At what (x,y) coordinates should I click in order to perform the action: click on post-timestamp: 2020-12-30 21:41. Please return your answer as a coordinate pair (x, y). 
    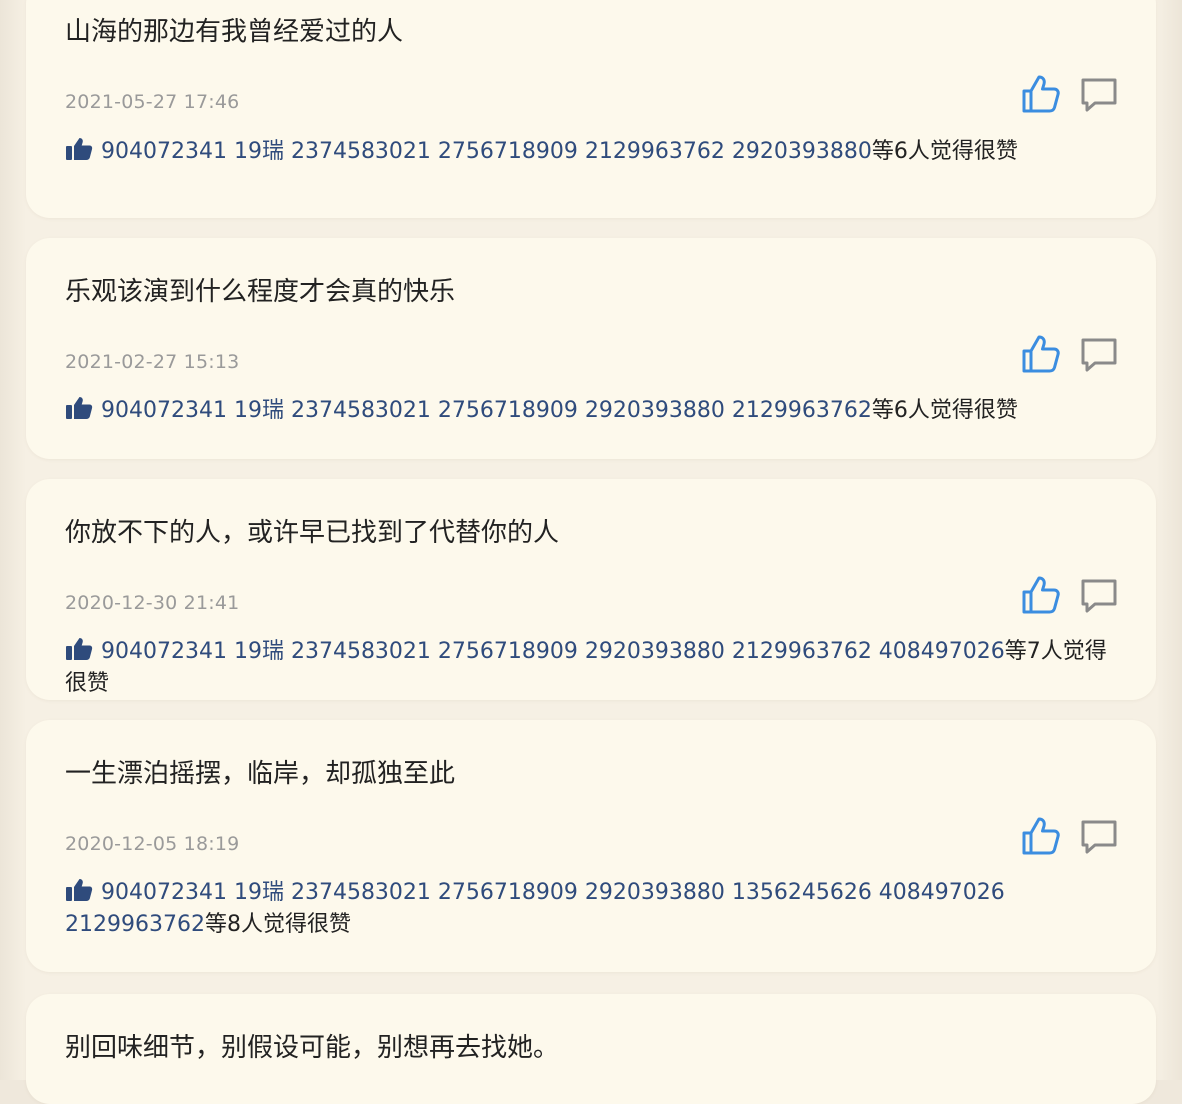
    Looking at the image, I should click on (152, 603).